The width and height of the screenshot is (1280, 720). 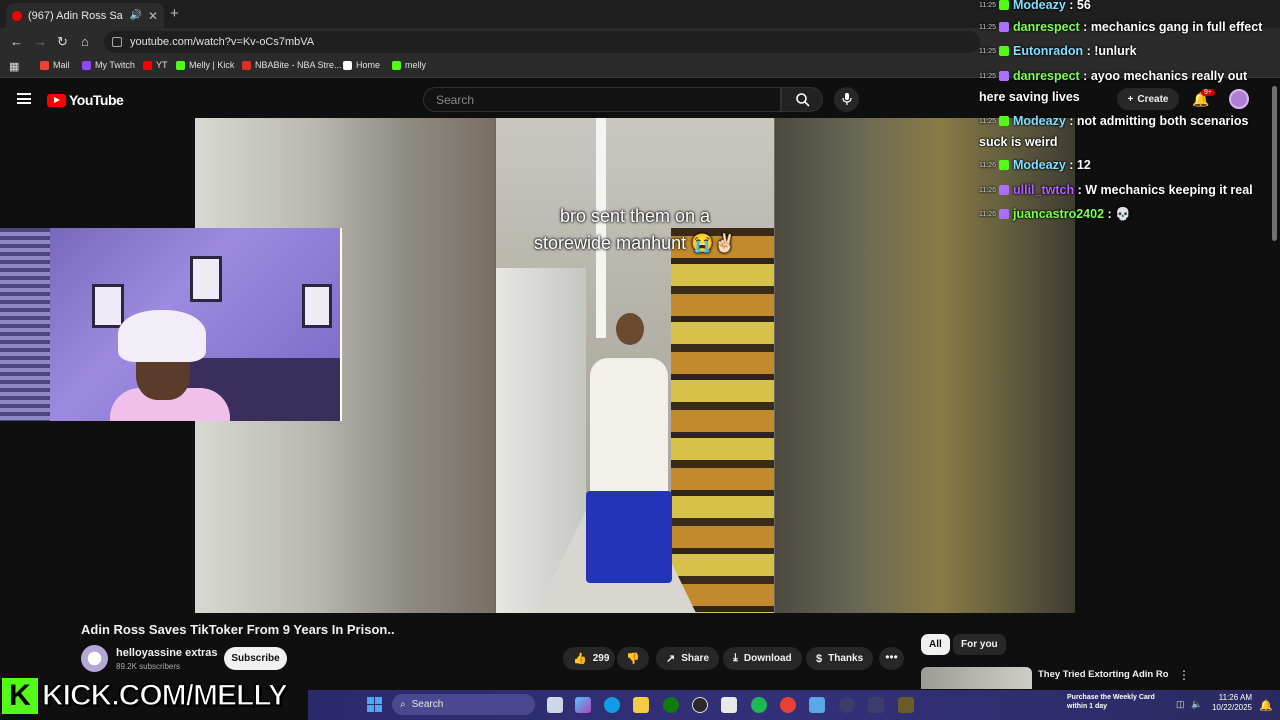 I want to click on edge-icon, so click(x=612, y=705).